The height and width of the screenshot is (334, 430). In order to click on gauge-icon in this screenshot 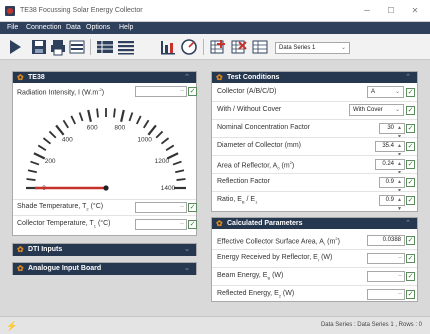, I will do `click(189, 47)`.